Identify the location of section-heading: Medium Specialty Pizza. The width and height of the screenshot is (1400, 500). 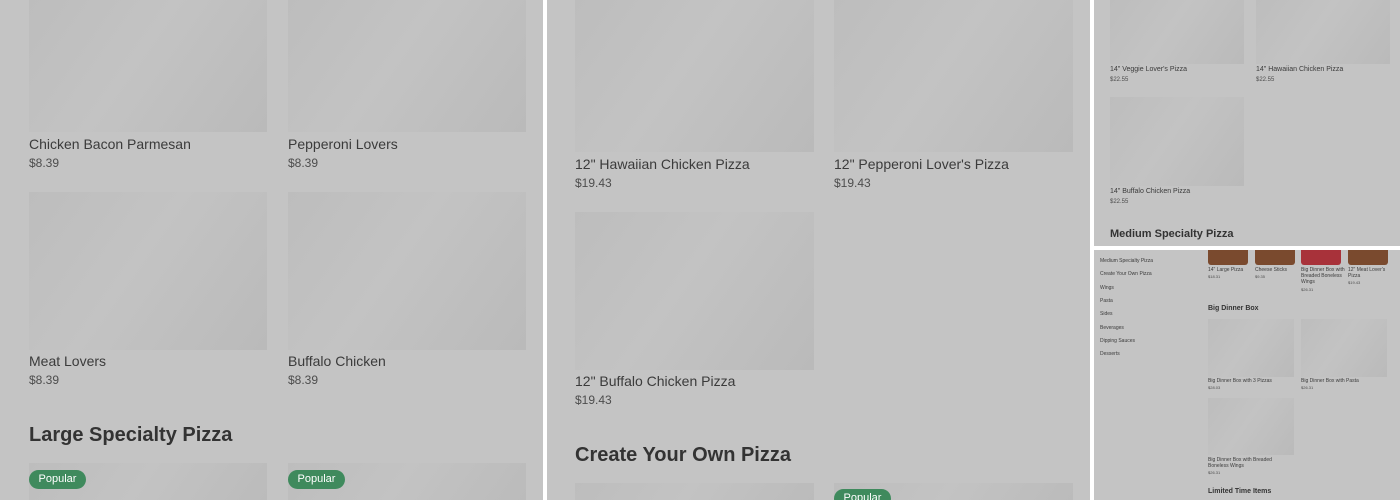
(1172, 234).